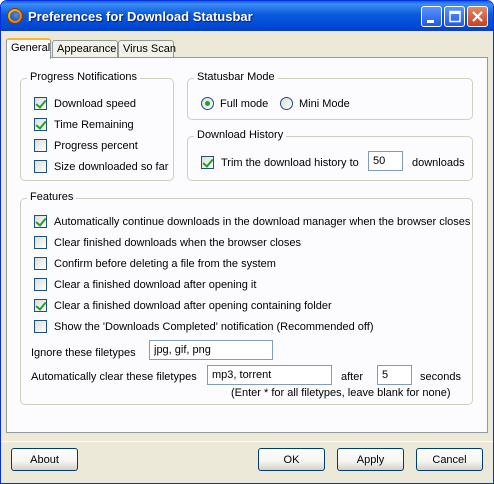 This screenshot has width=494, height=484. I want to click on mini-mode-radio, so click(286, 103).